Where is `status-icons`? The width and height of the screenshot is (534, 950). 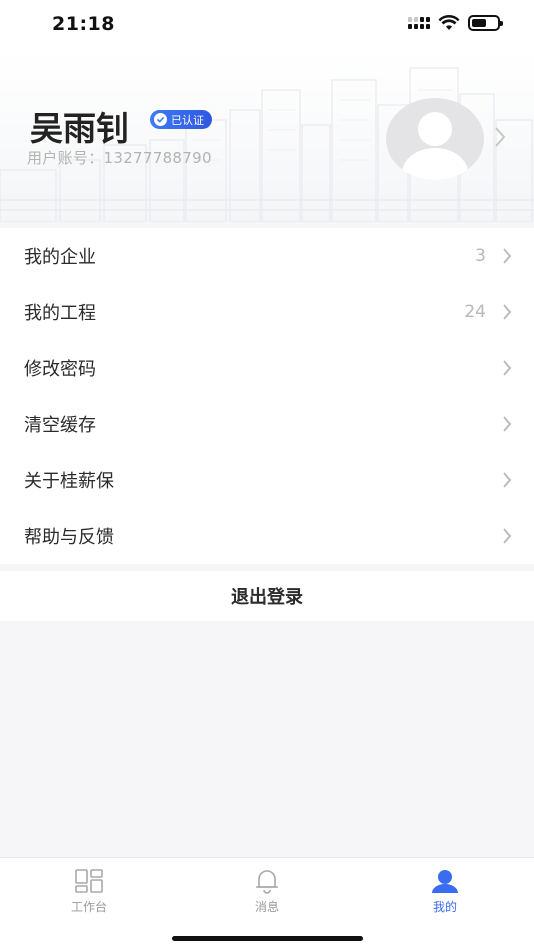 status-icons is located at coordinates (455, 23).